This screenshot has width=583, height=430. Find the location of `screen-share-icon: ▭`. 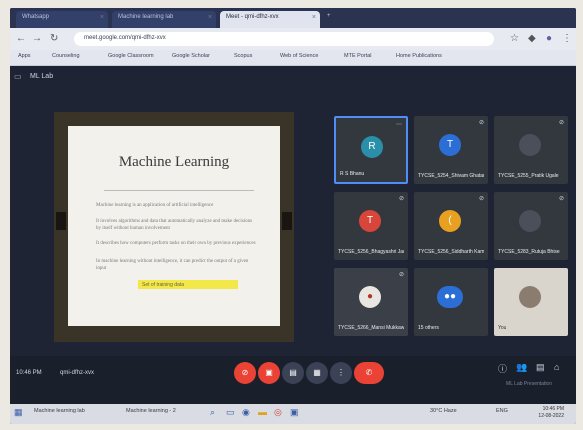

screen-share-icon: ▭ is located at coordinates (18, 76).